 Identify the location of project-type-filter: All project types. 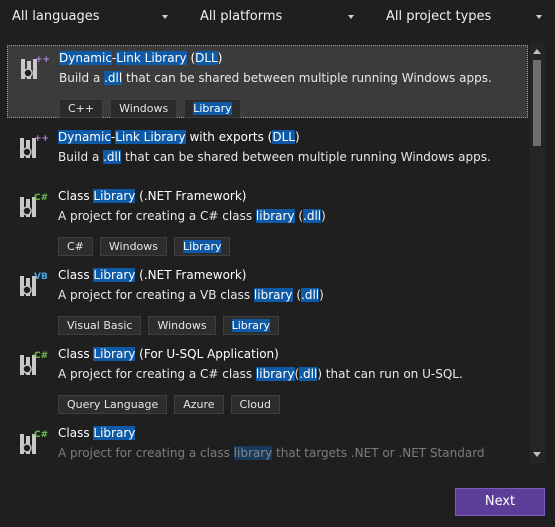
(465, 17).